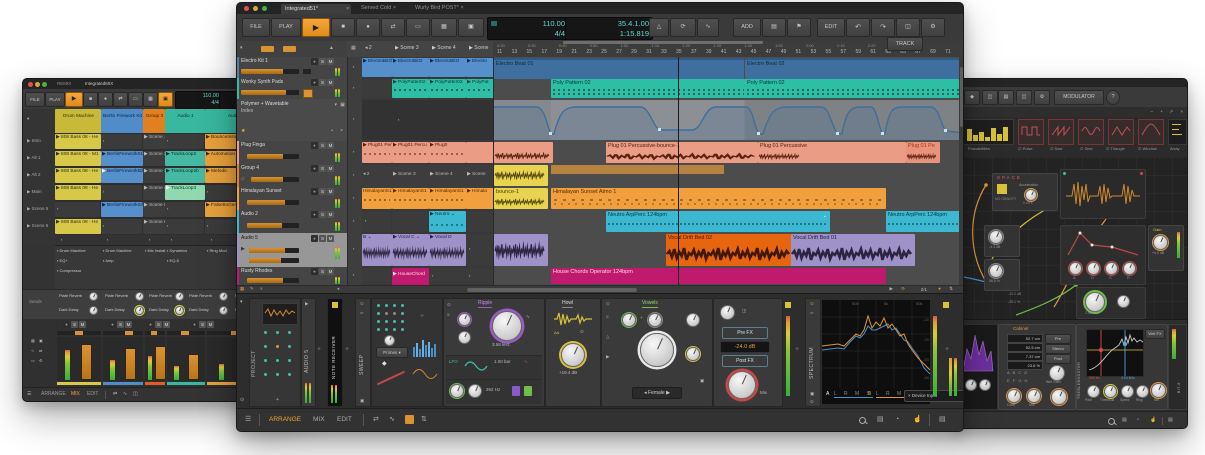  What do you see at coordinates (30, 84) in the screenshot?
I see `close-window-button` at bounding box center [30, 84].